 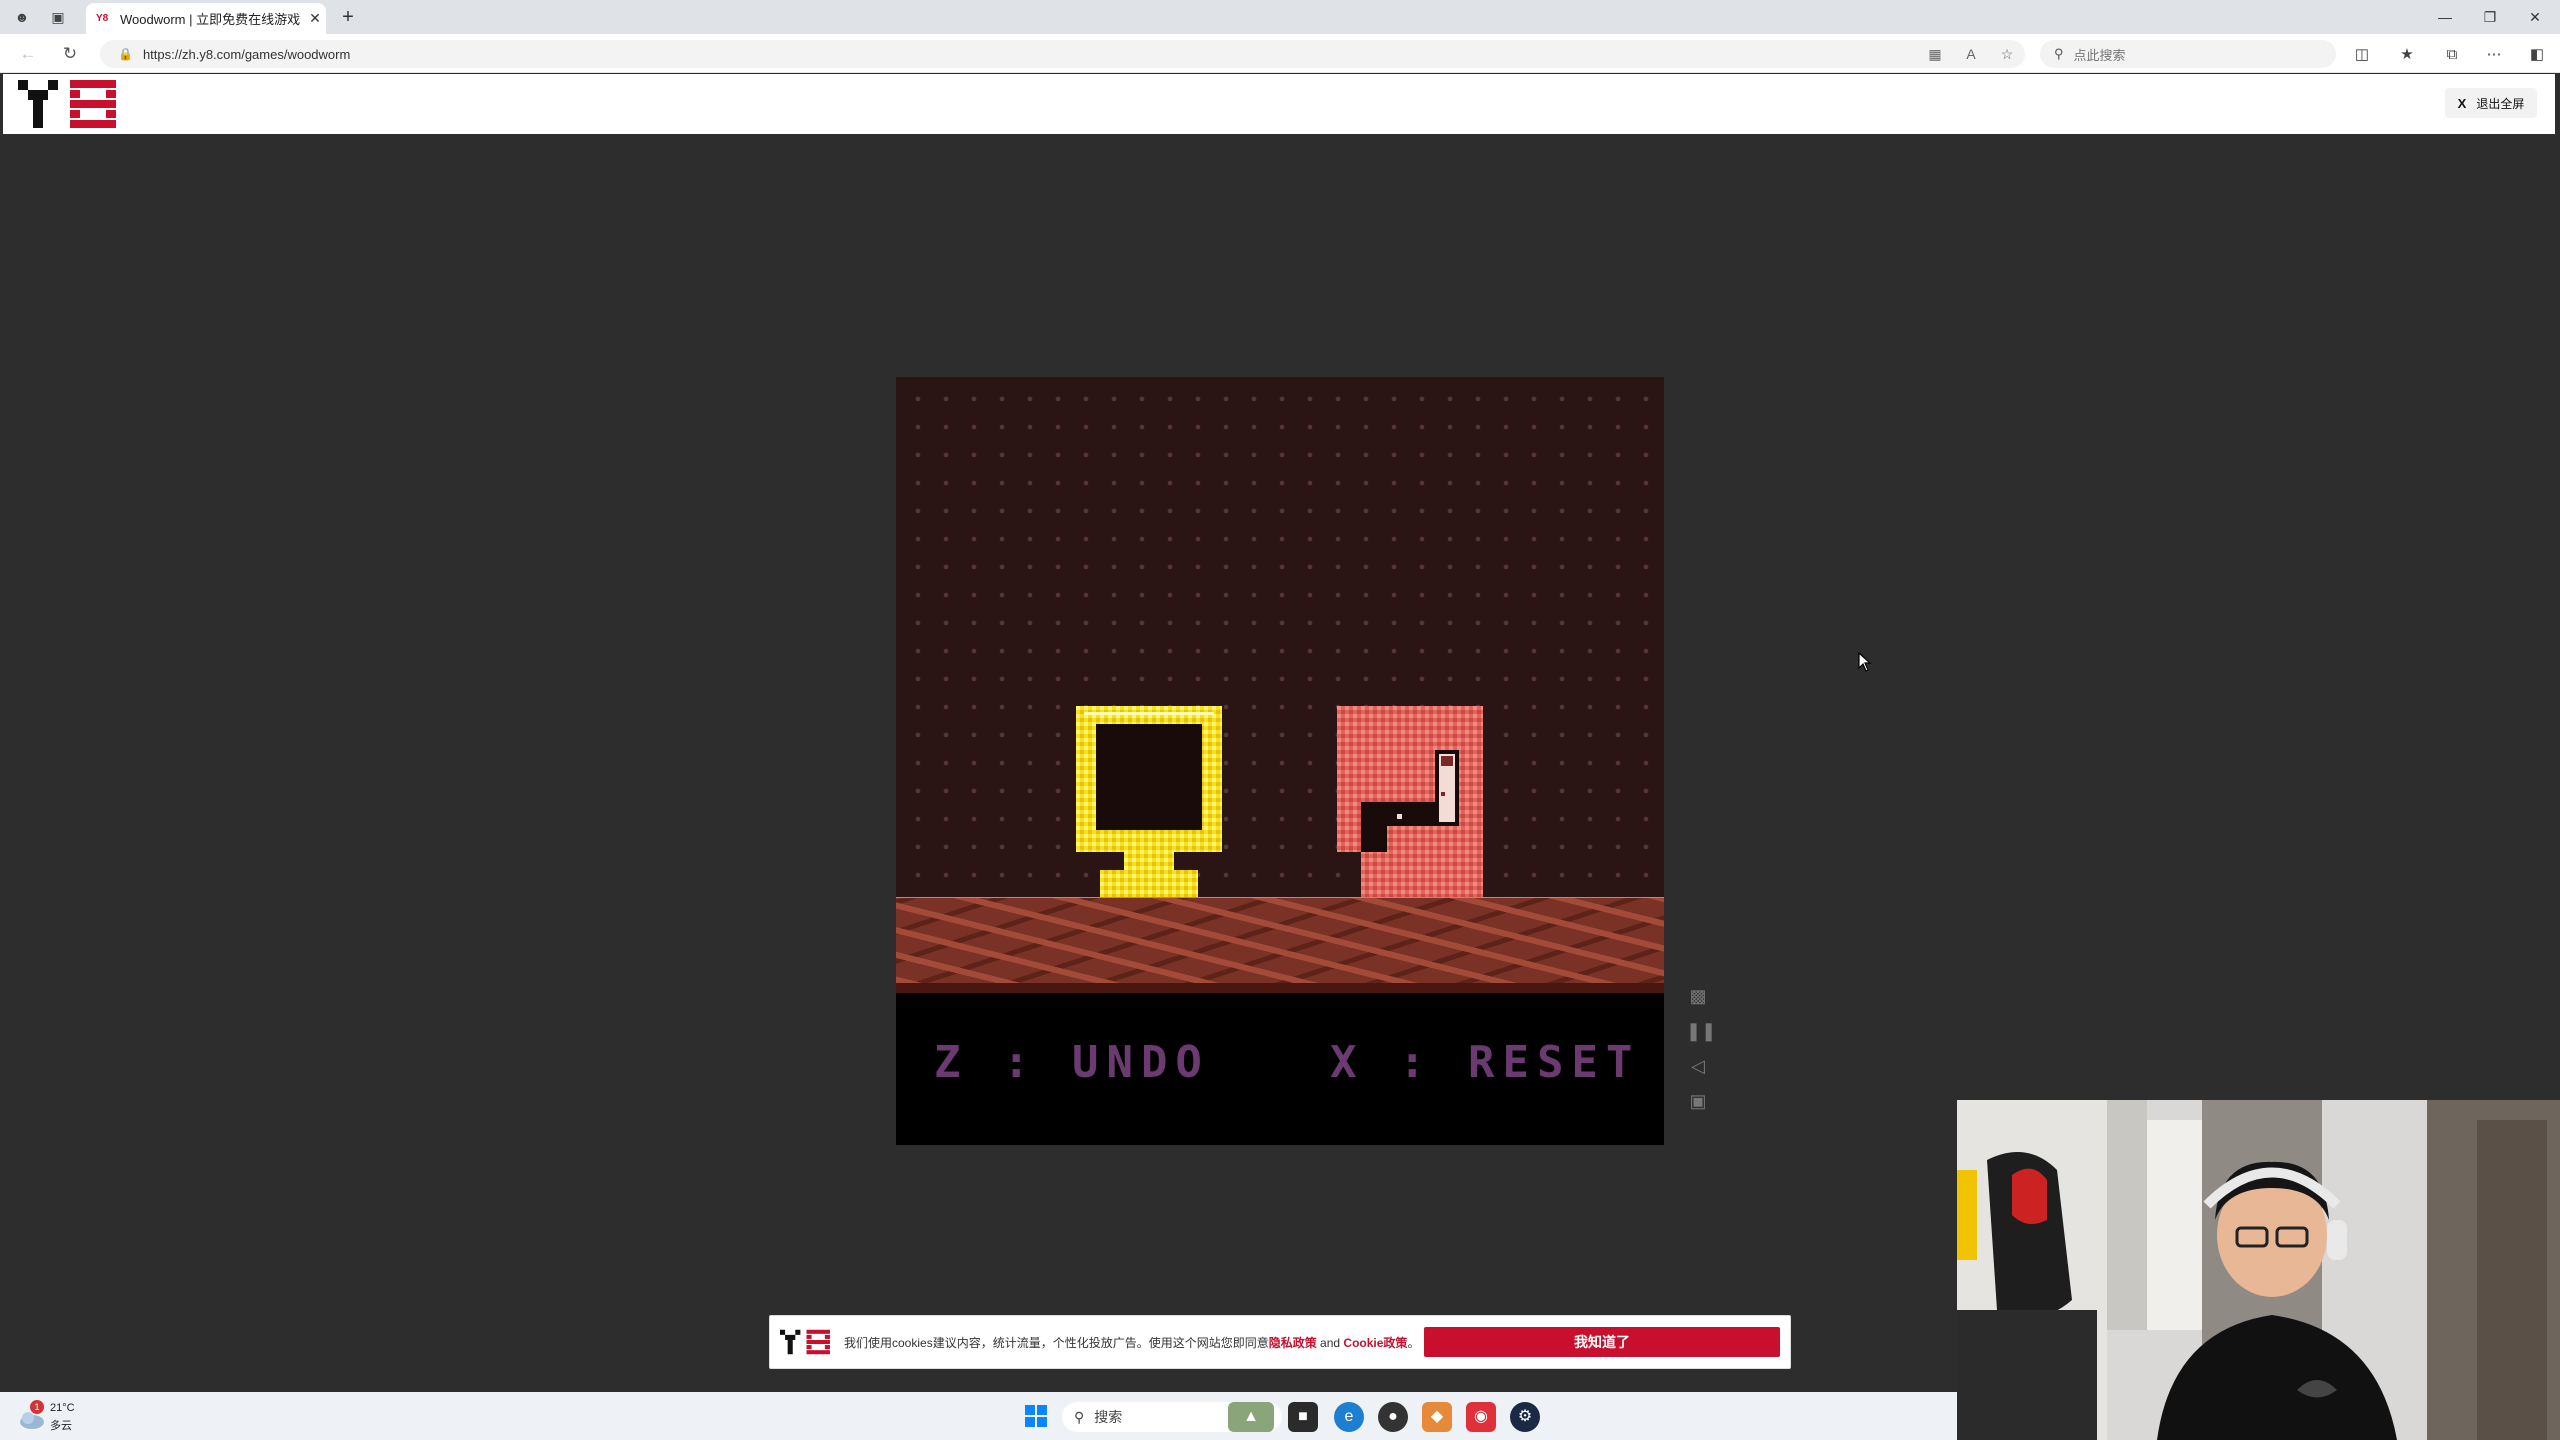 I want to click on cookie-policy-link: Cookie政策, so click(x=1375, y=1343).